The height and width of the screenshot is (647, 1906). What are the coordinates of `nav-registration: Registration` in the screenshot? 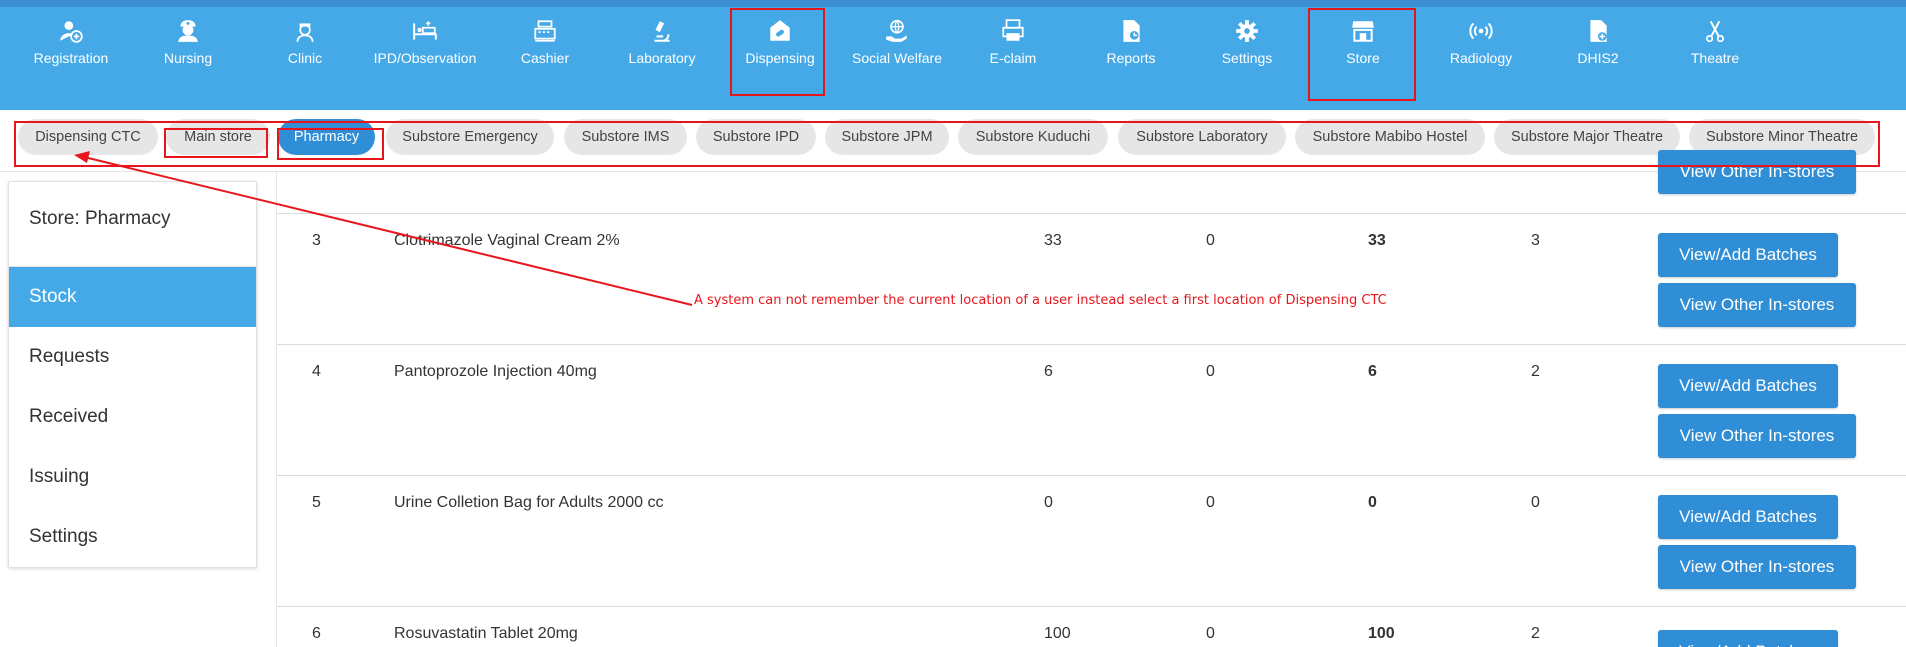 It's located at (71, 47).